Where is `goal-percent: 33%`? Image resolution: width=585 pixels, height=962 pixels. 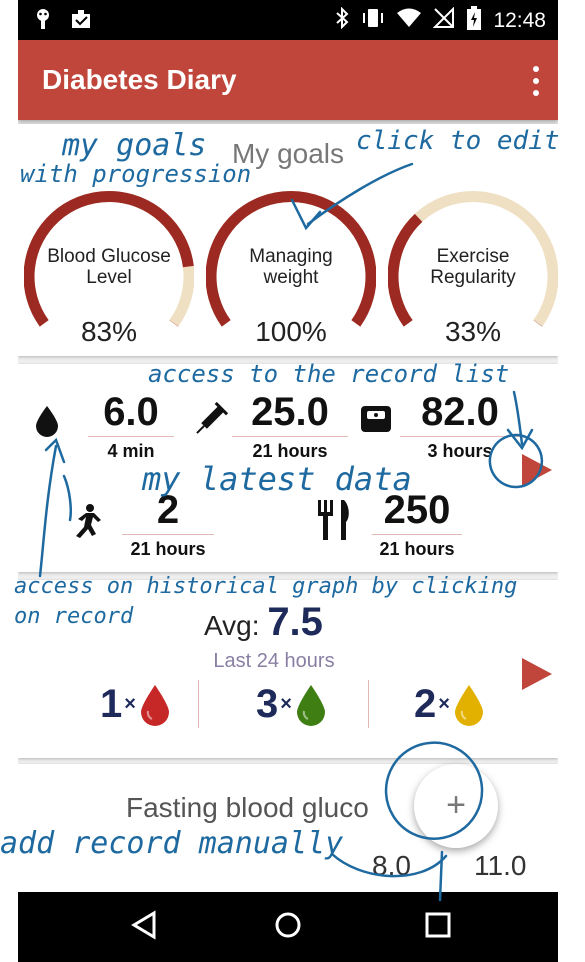
goal-percent: 33% is located at coordinates (473, 331).